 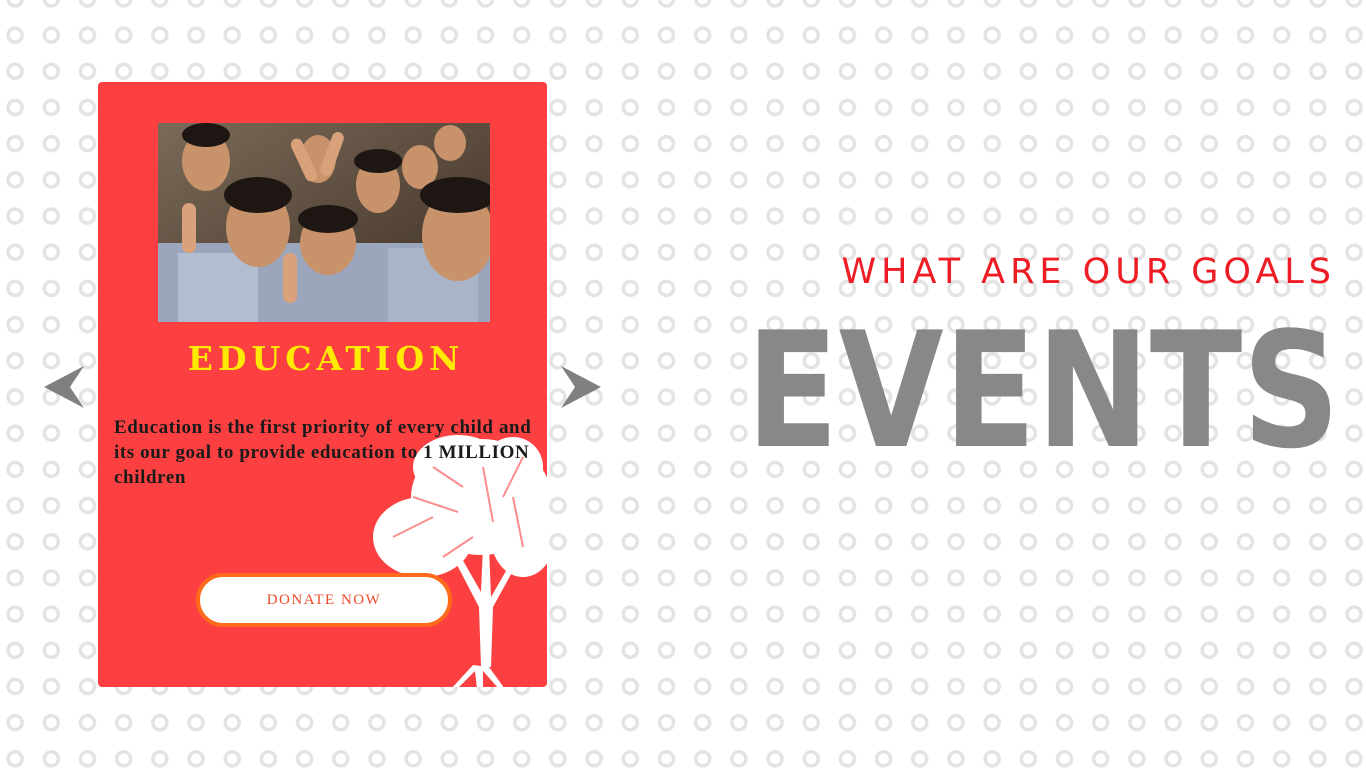 I want to click on section-kicker: WHAT ARE OUR GOALS, so click(x=1088, y=272).